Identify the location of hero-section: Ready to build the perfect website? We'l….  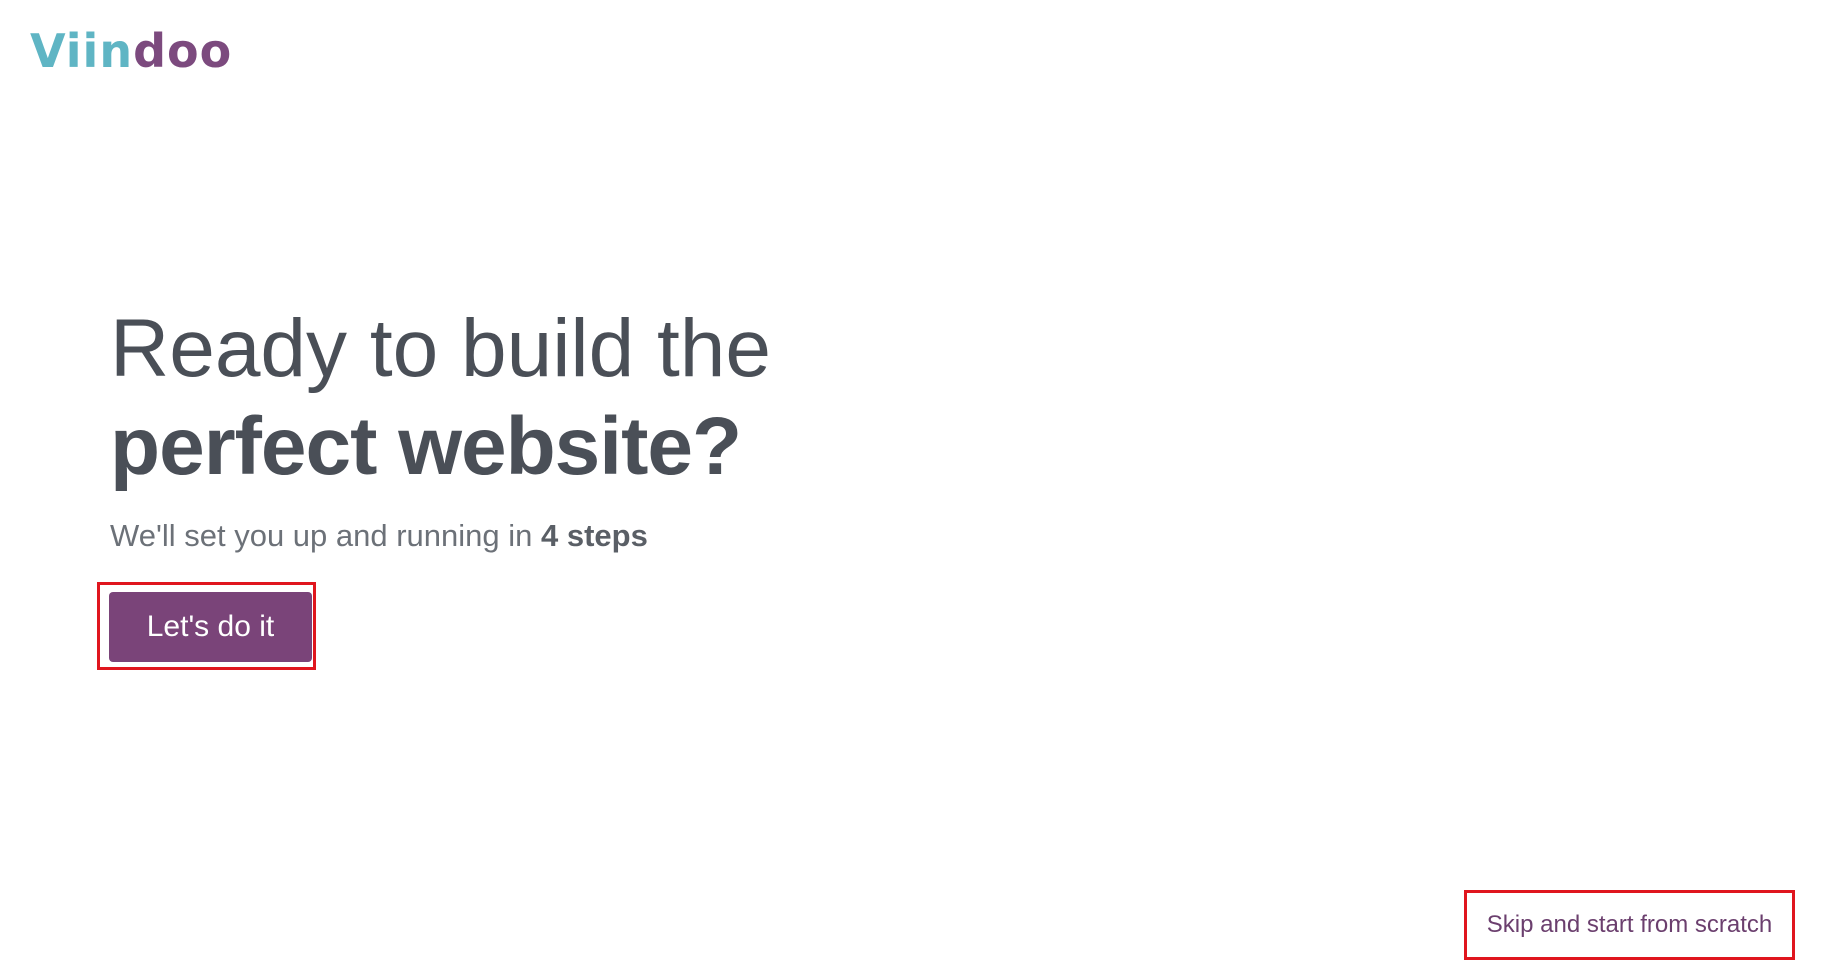
(440, 427).